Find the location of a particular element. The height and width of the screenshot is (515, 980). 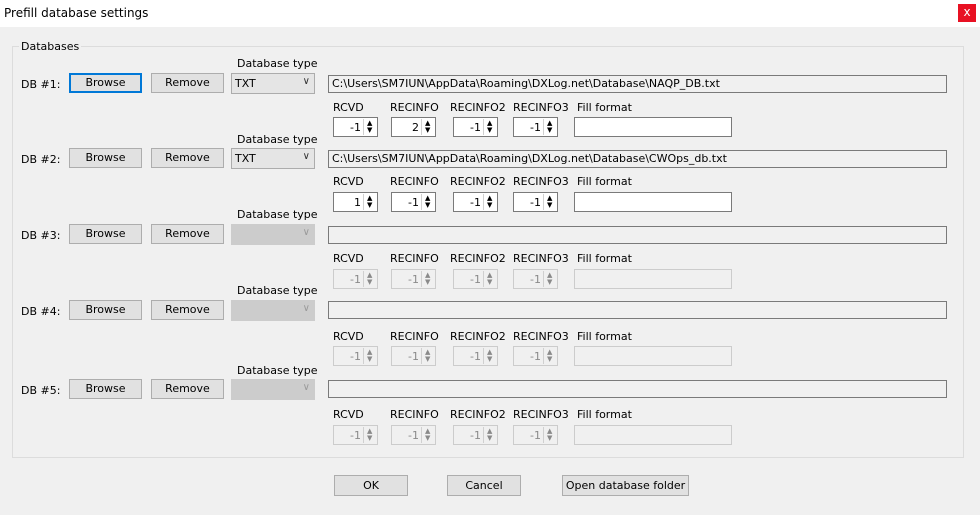

open-database-folder-button: Open database folder is located at coordinates (625, 485).